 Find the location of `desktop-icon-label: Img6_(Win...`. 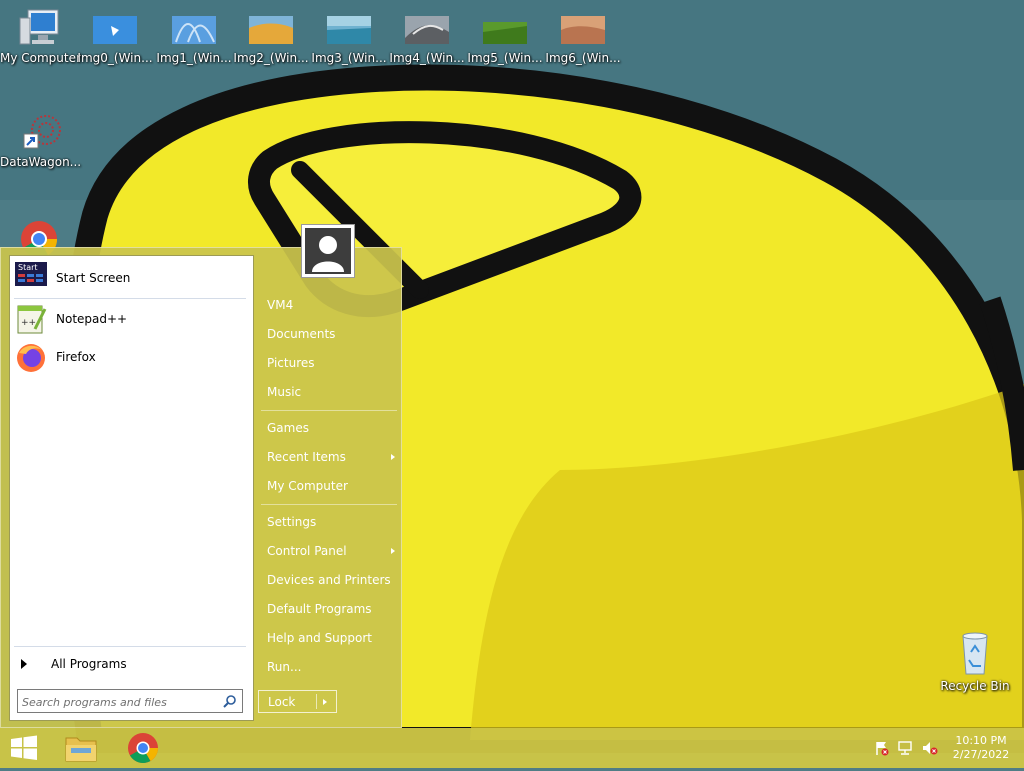

desktop-icon-label: Img6_(Win... is located at coordinates (583, 58).